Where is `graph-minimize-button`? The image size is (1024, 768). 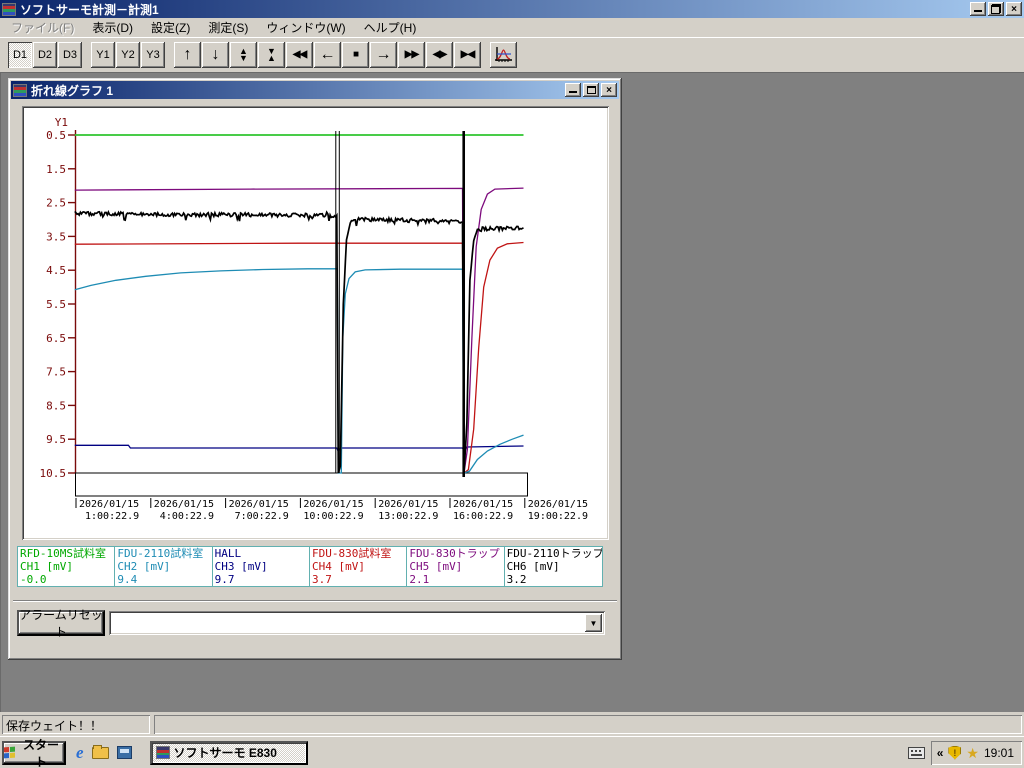
graph-minimize-button is located at coordinates (573, 90).